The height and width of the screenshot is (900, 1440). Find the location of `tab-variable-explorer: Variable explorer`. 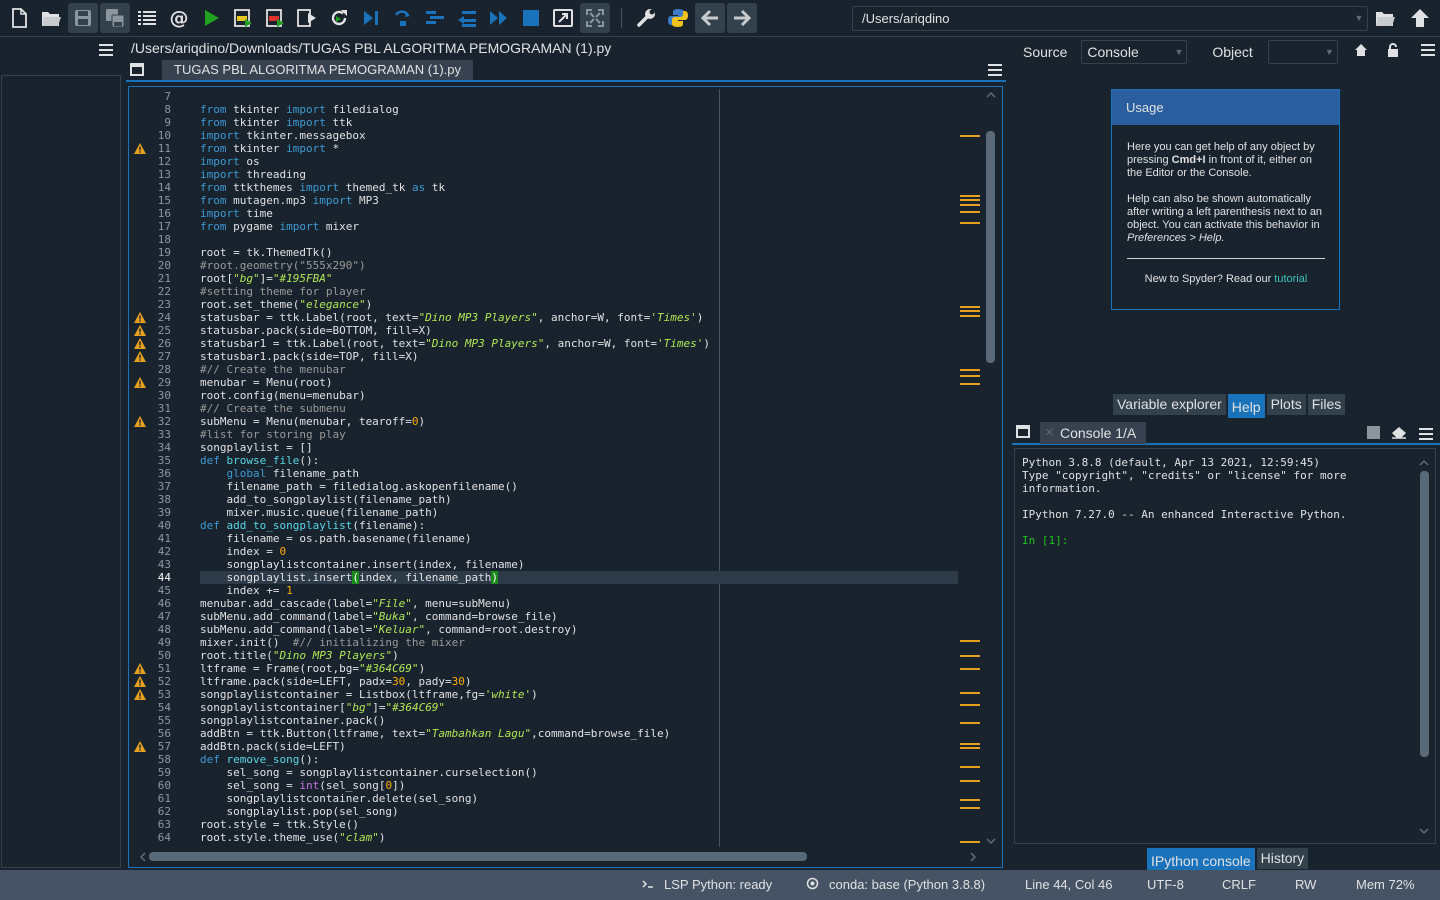

tab-variable-explorer: Variable explorer is located at coordinates (1169, 404).